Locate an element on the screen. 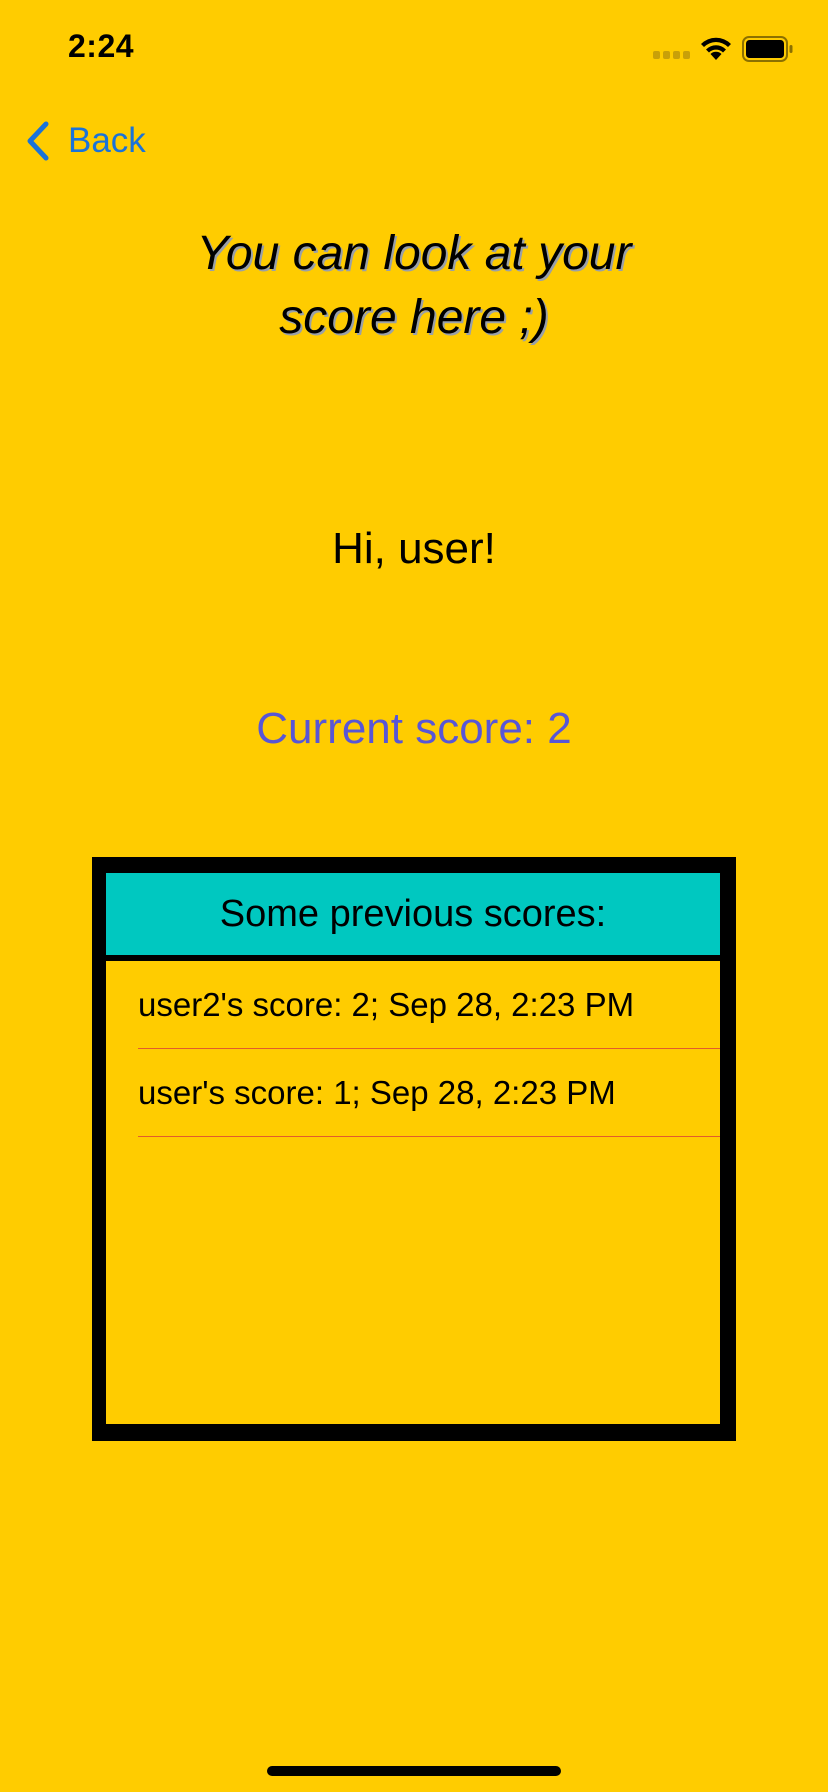 The height and width of the screenshot is (1792, 828). page-title-text: You can look at your score here ;) is located at coordinates (414, 285).